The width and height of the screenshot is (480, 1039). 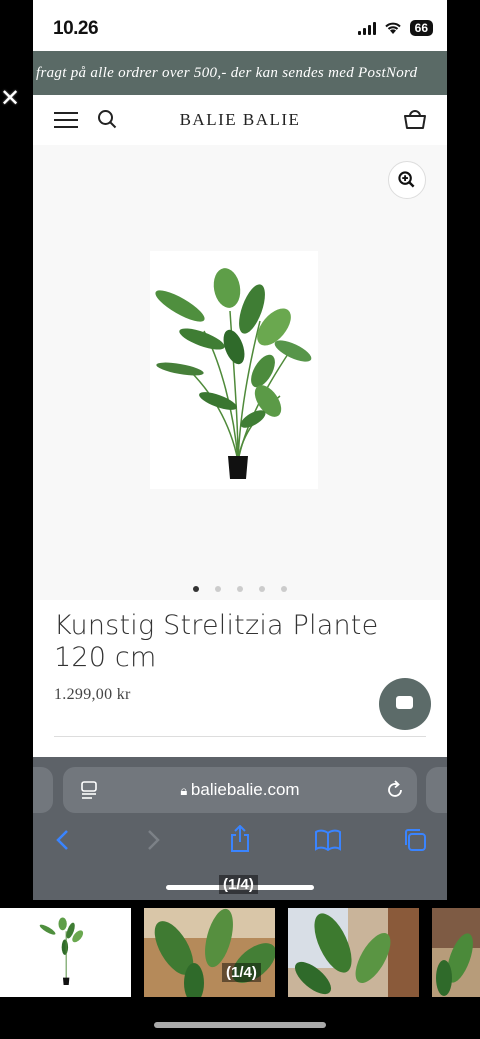 What do you see at coordinates (63, 840) in the screenshot?
I see `back-icon` at bounding box center [63, 840].